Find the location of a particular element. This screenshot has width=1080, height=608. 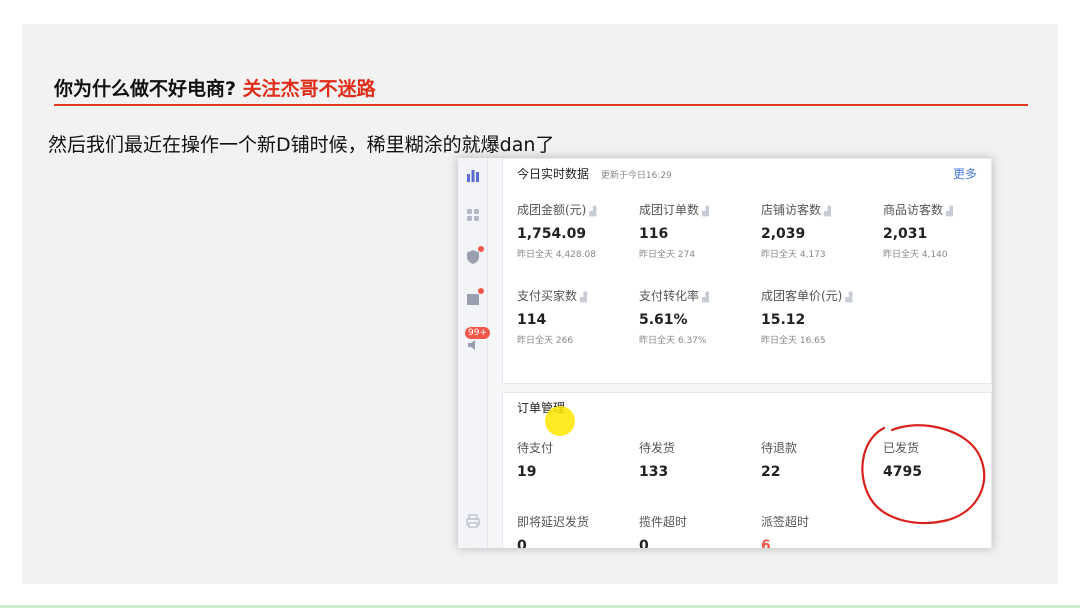

stat-value: 114 is located at coordinates (532, 320).